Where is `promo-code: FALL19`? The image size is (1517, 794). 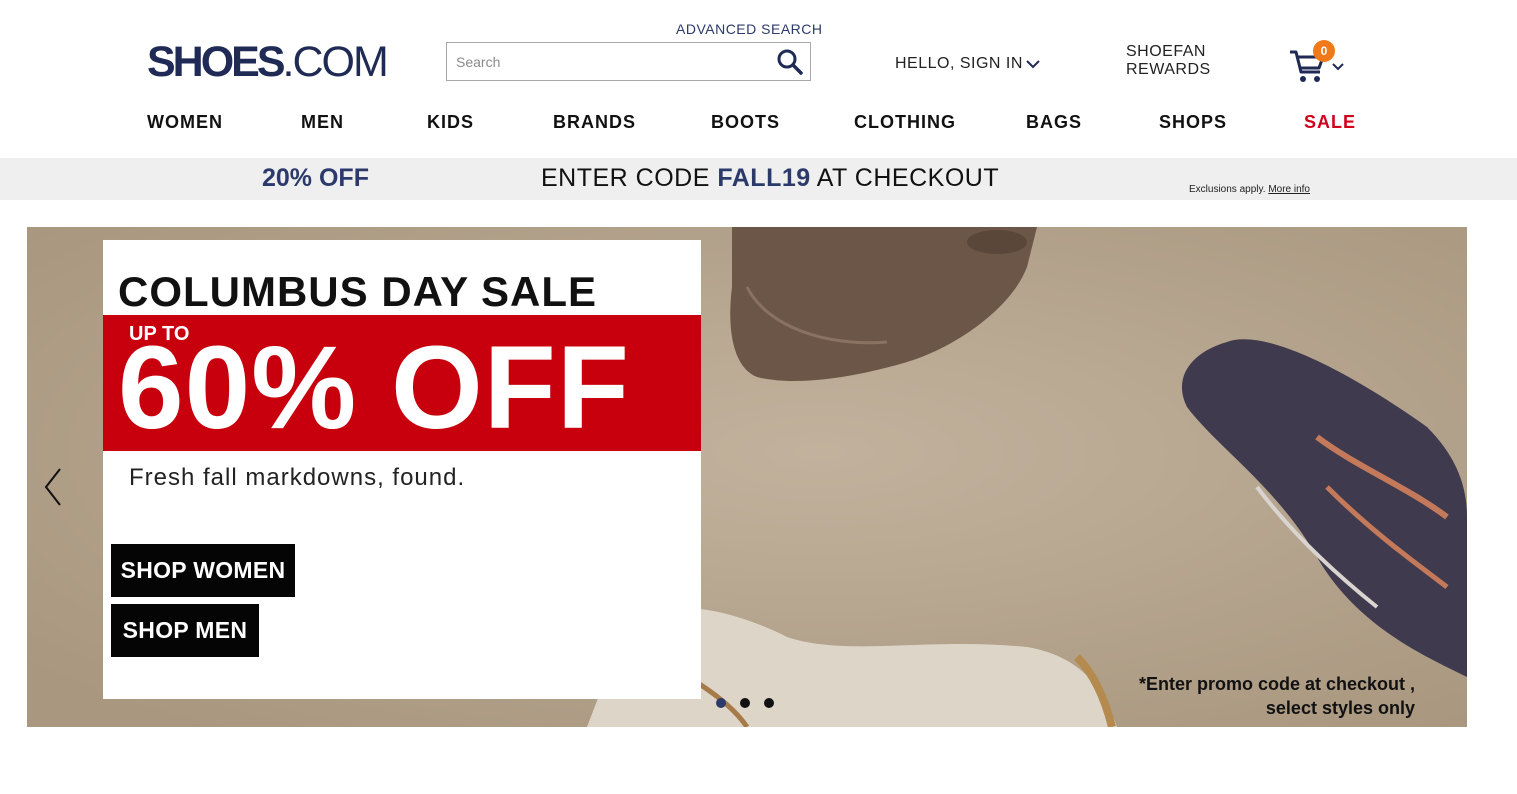
promo-code: FALL19 is located at coordinates (764, 178).